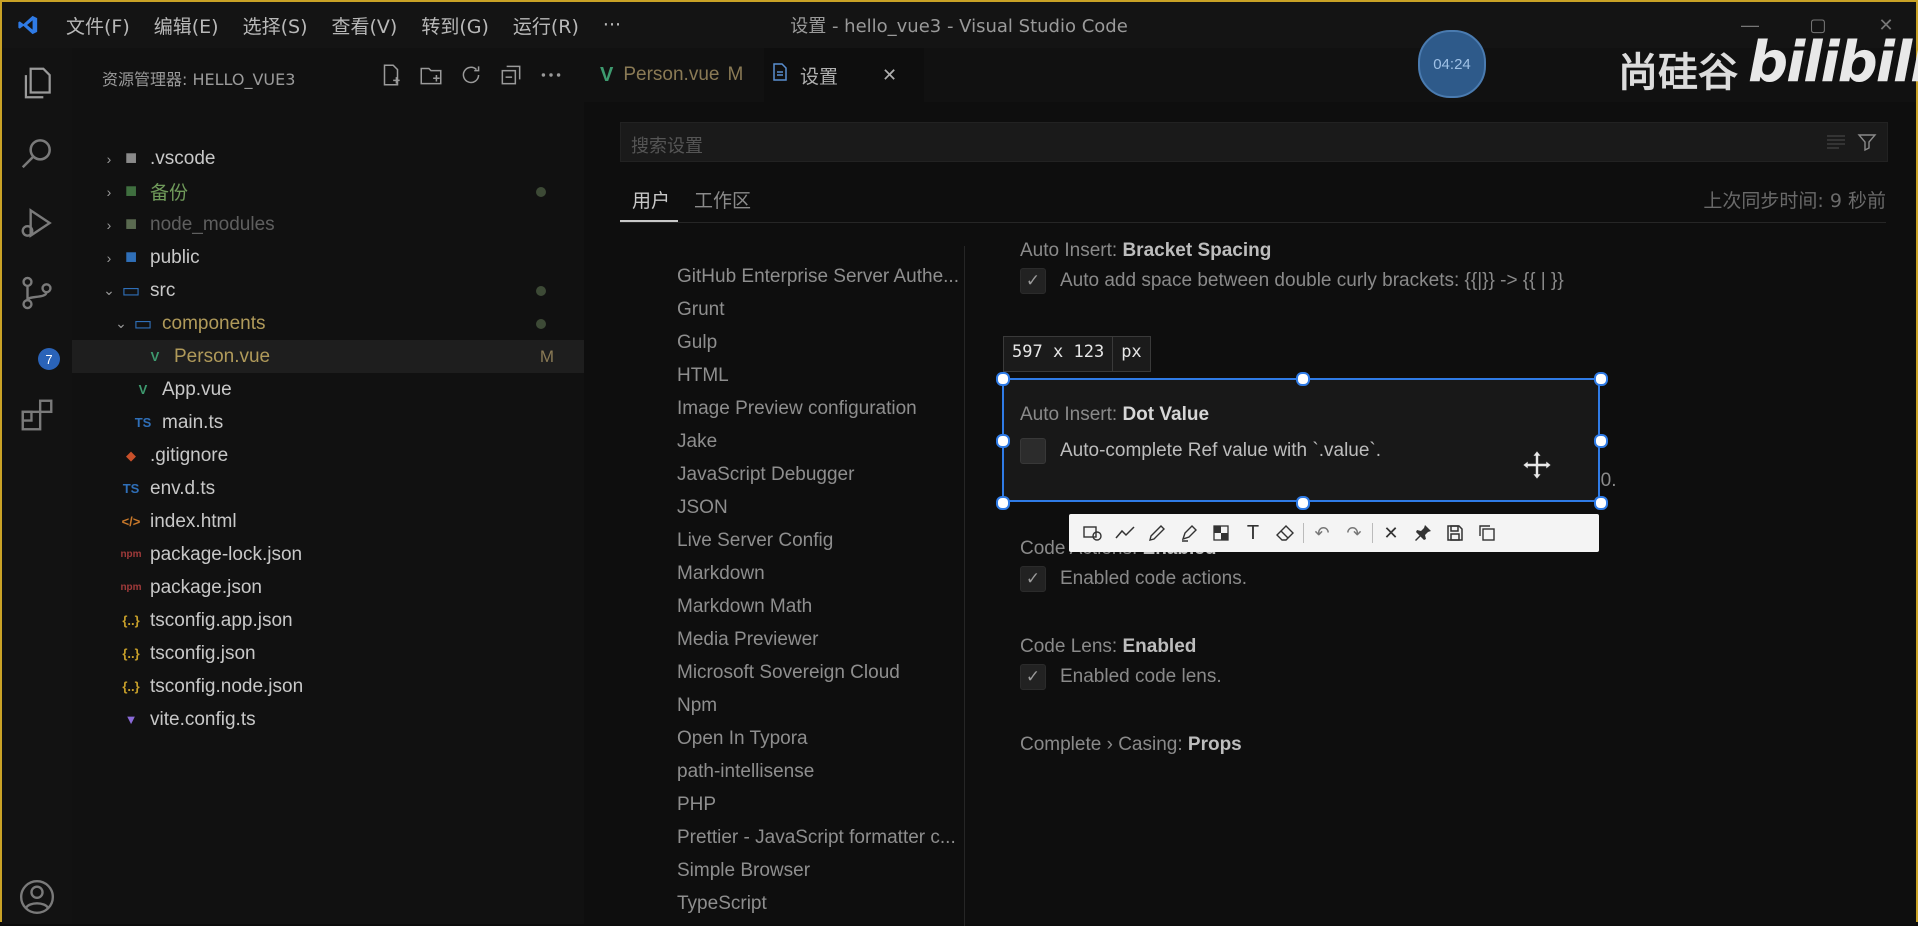 Image resolution: width=1918 pixels, height=926 pixels. I want to click on toc-item: Open In Typora, so click(822, 739).